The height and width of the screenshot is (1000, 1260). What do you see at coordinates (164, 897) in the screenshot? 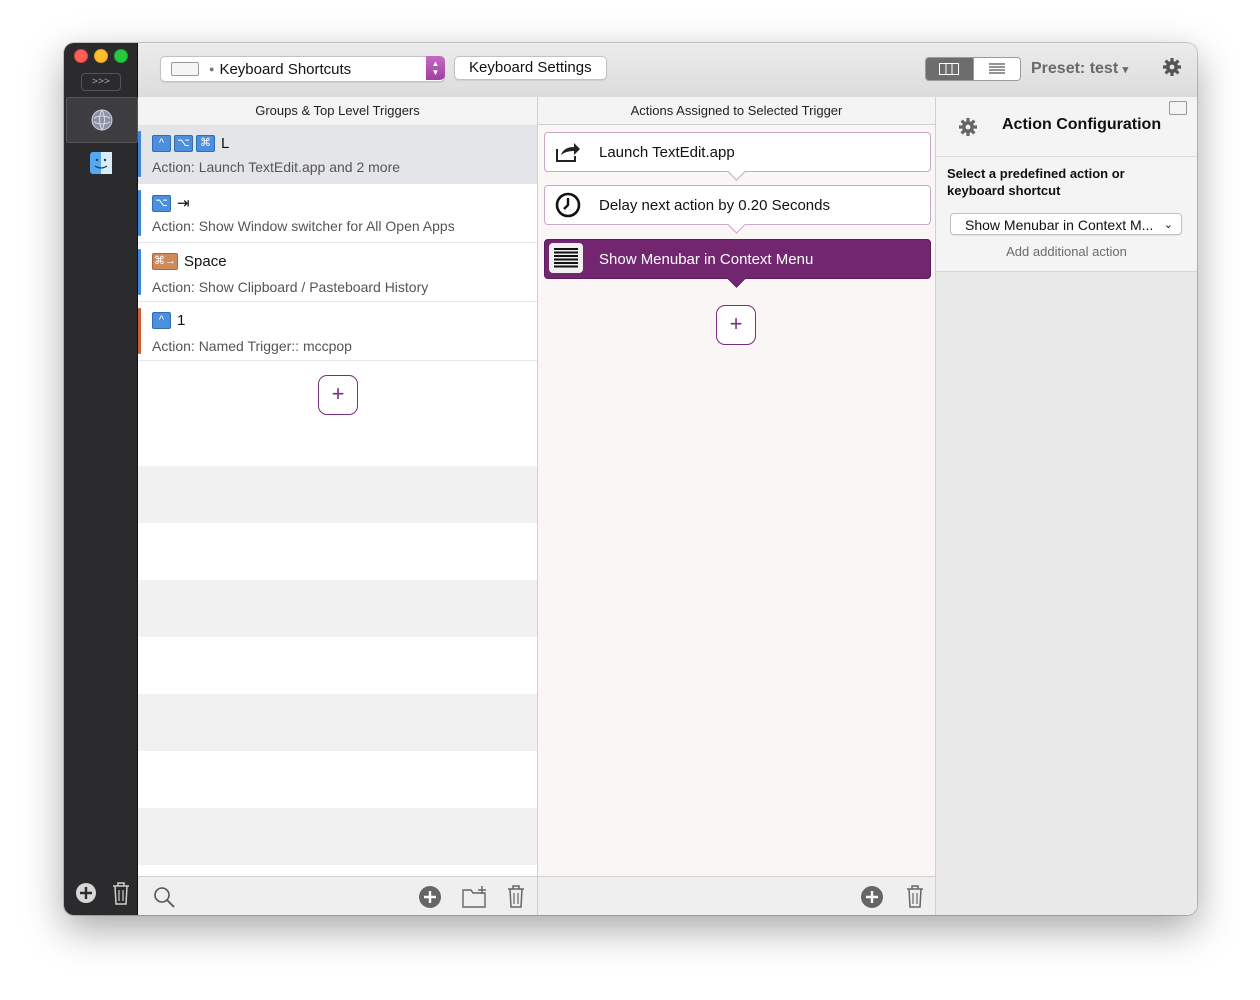
I see `search-icon` at bounding box center [164, 897].